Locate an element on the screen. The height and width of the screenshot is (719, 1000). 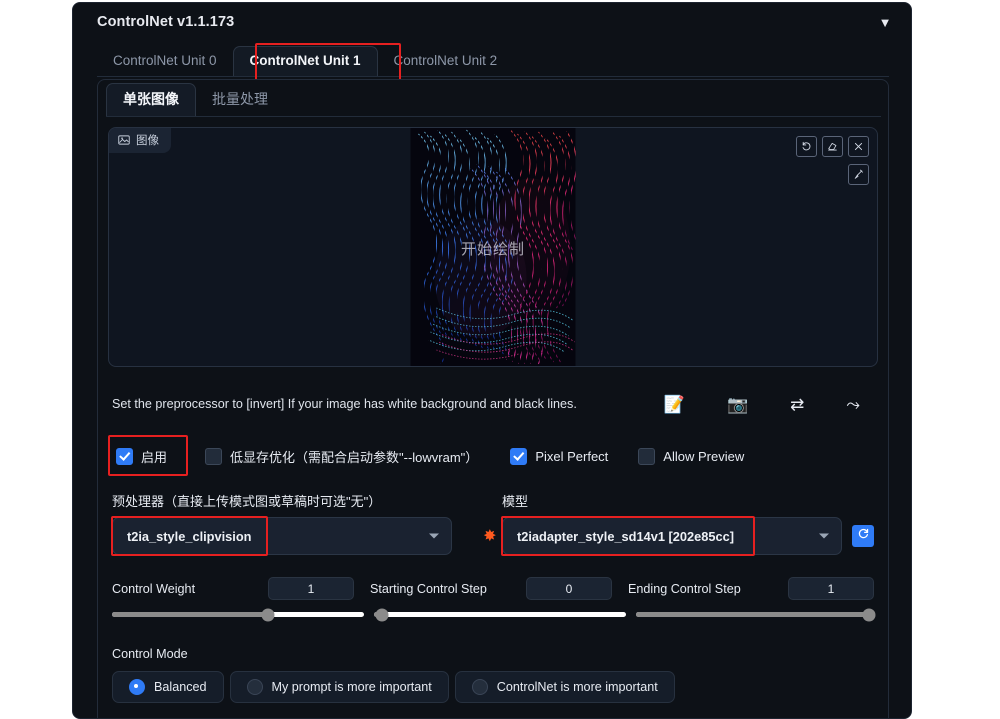
close-icon is located at coordinates (858, 146).